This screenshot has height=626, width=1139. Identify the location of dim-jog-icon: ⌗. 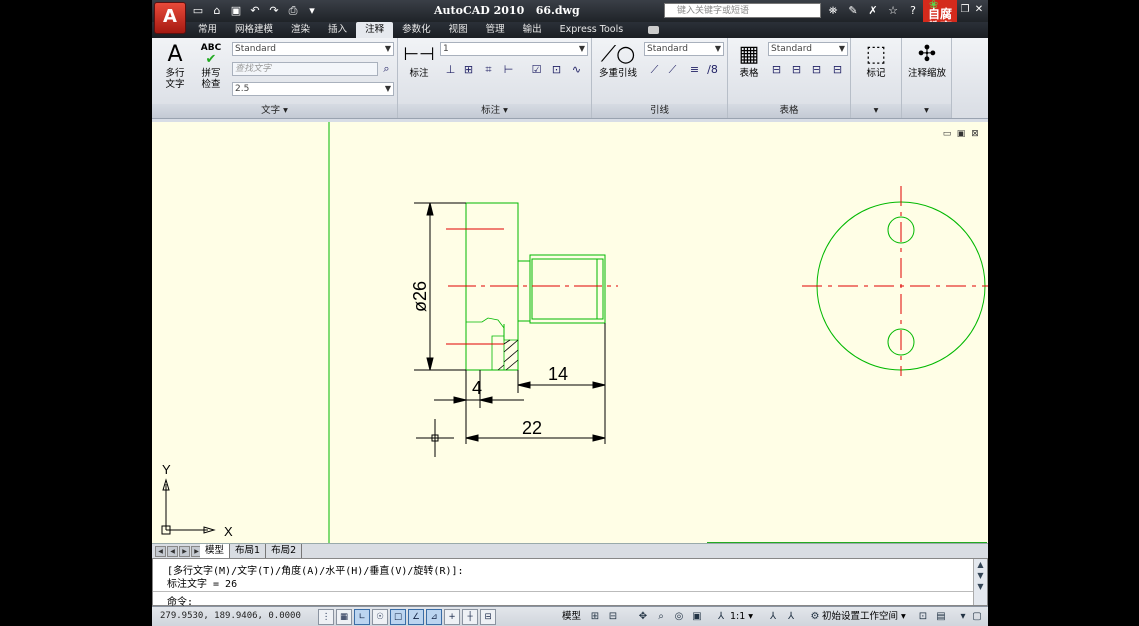
(488, 69).